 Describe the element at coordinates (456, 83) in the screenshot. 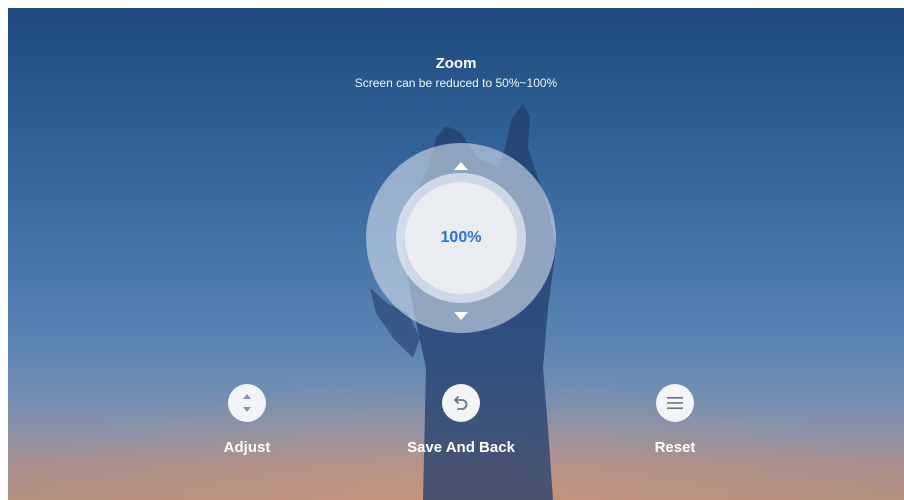

I see `page-subtitle: Screen can be reduced to 50%~100%` at that location.